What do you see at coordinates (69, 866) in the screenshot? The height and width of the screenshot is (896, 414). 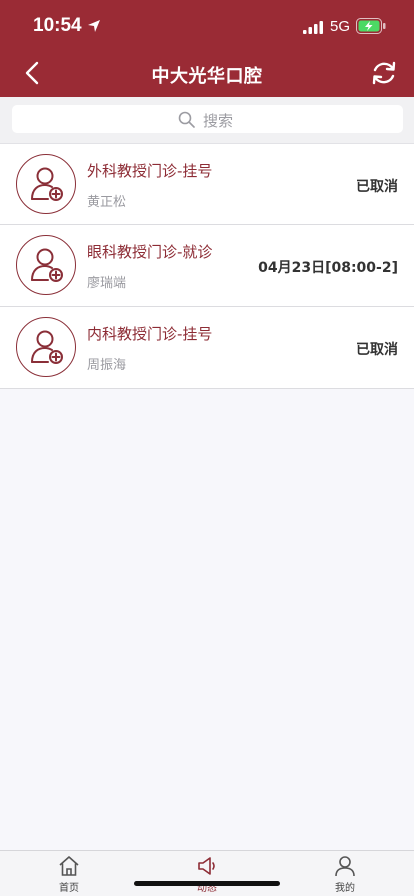 I see `home-icon` at bounding box center [69, 866].